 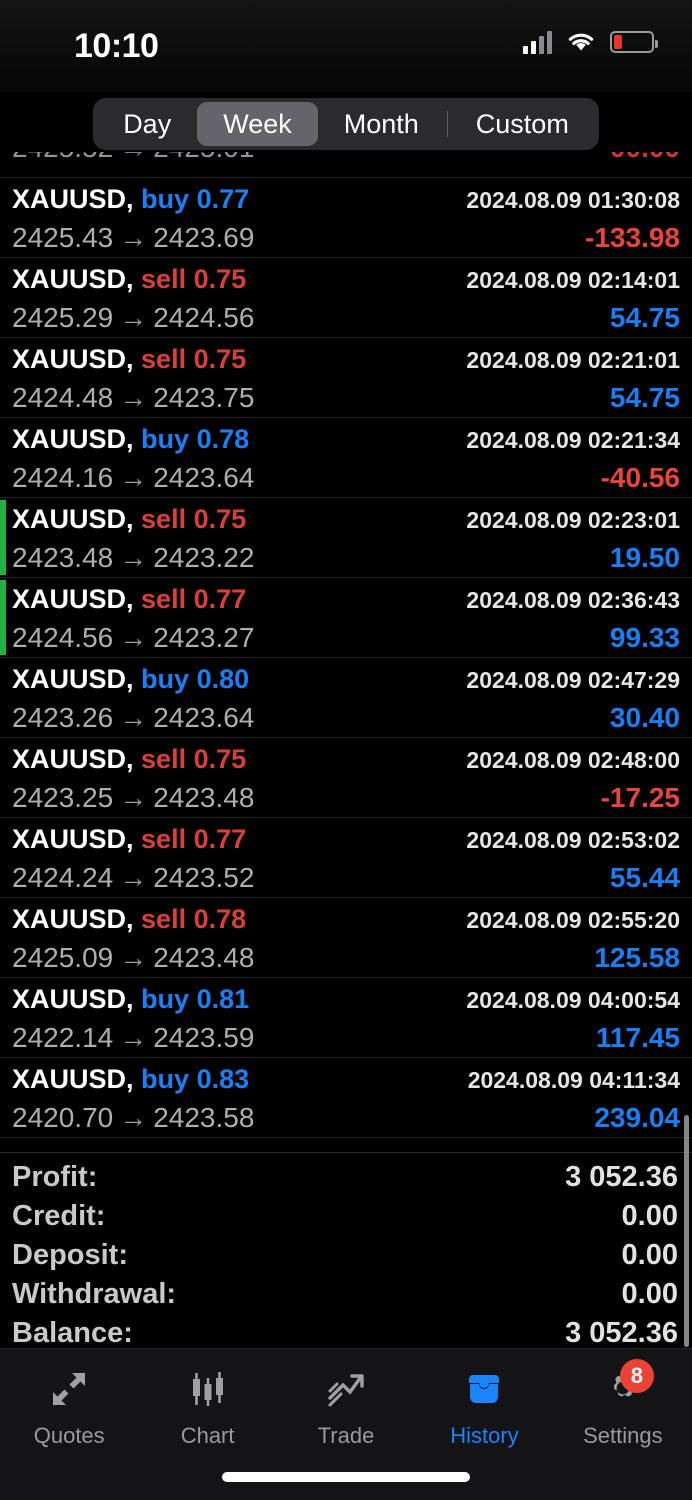 I want to click on open-price: 2422.14, so click(x=63, y=1037).